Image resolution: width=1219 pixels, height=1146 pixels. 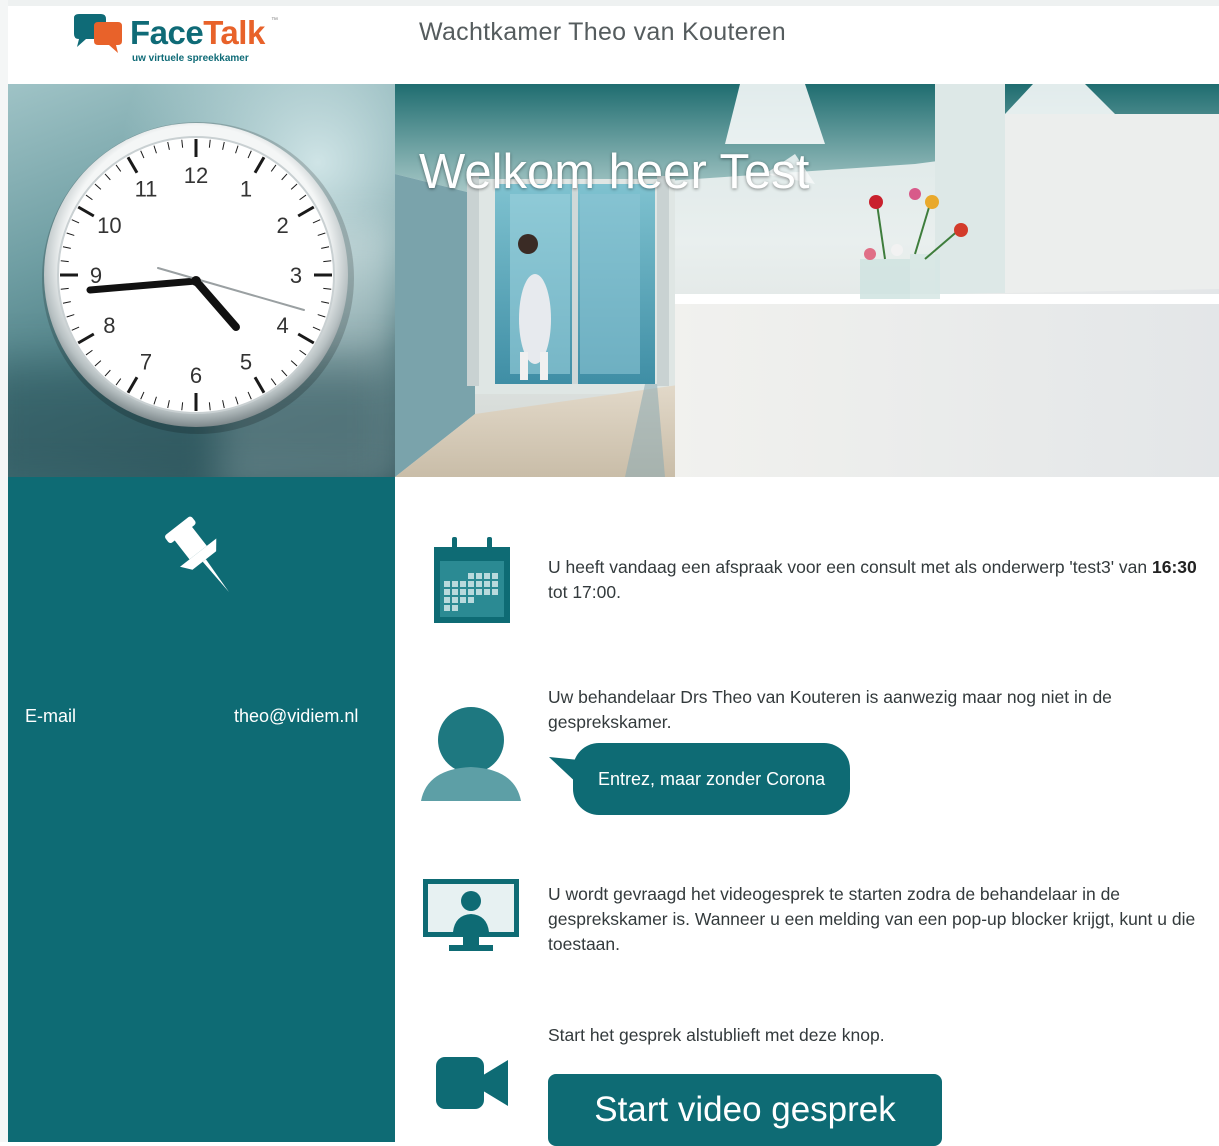 What do you see at coordinates (472, 580) in the screenshot?
I see `calendar-icon` at bounding box center [472, 580].